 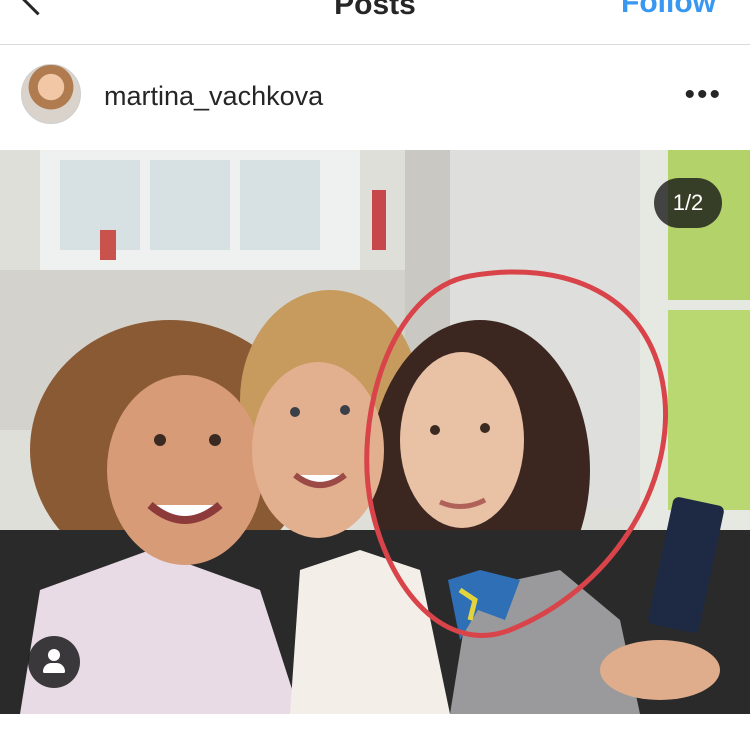 I want to click on bottom-spacer, so click(x=375, y=727).